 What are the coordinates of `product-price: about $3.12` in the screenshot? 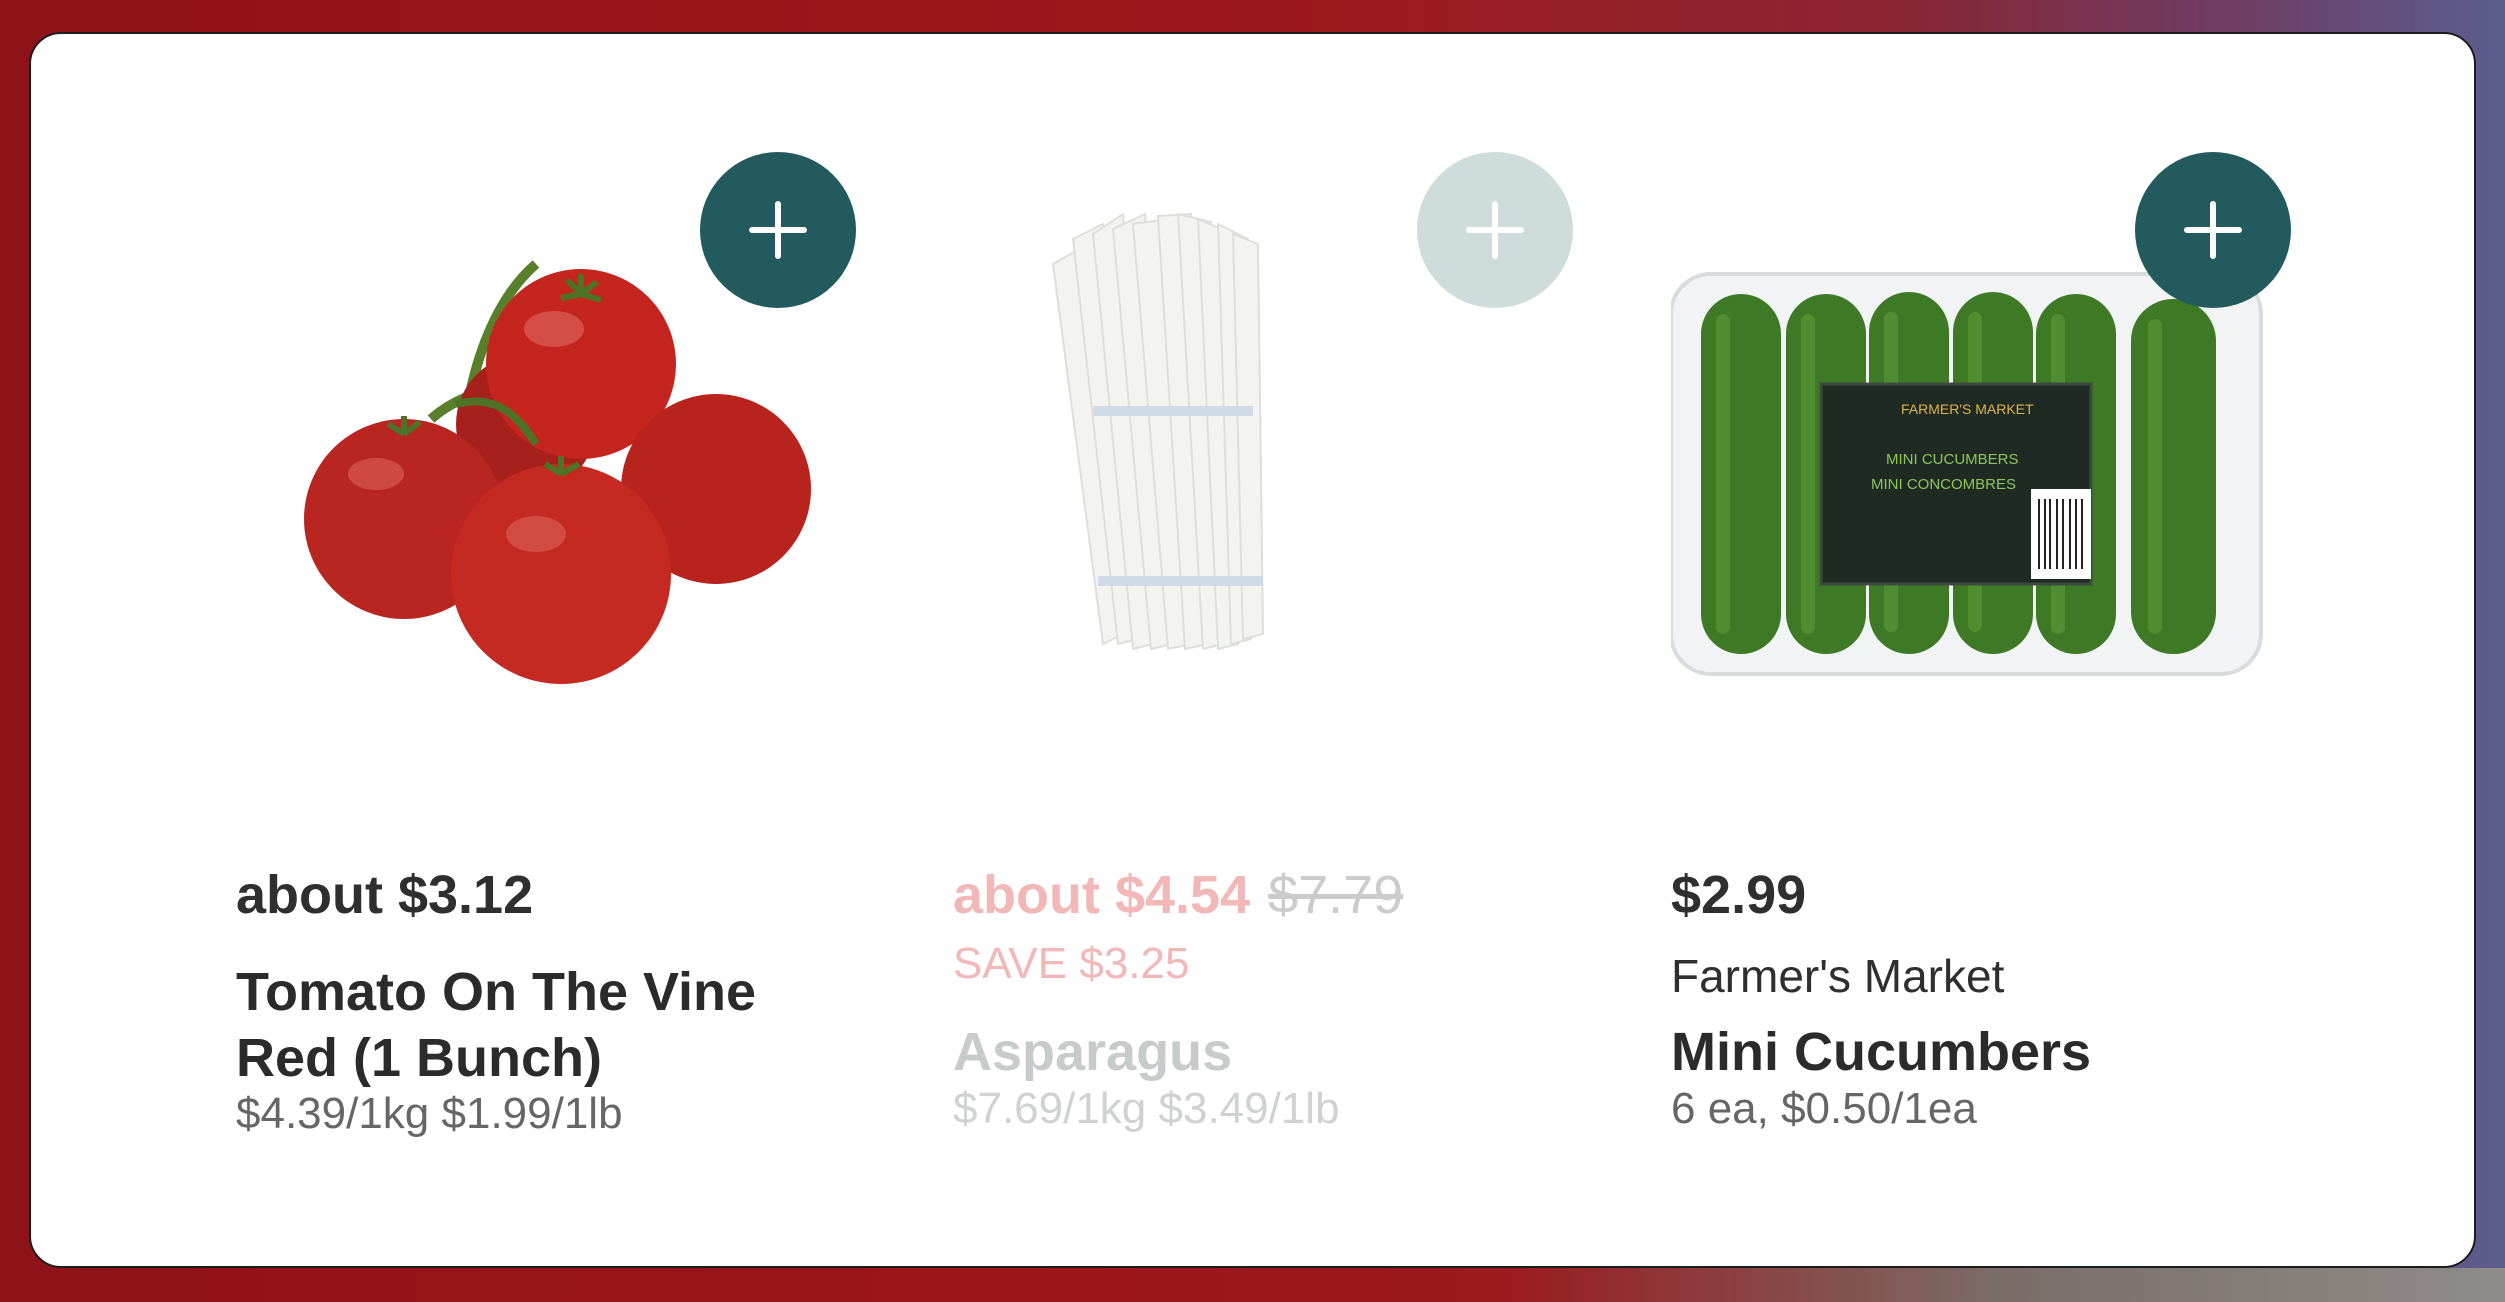 It's located at (385, 895).